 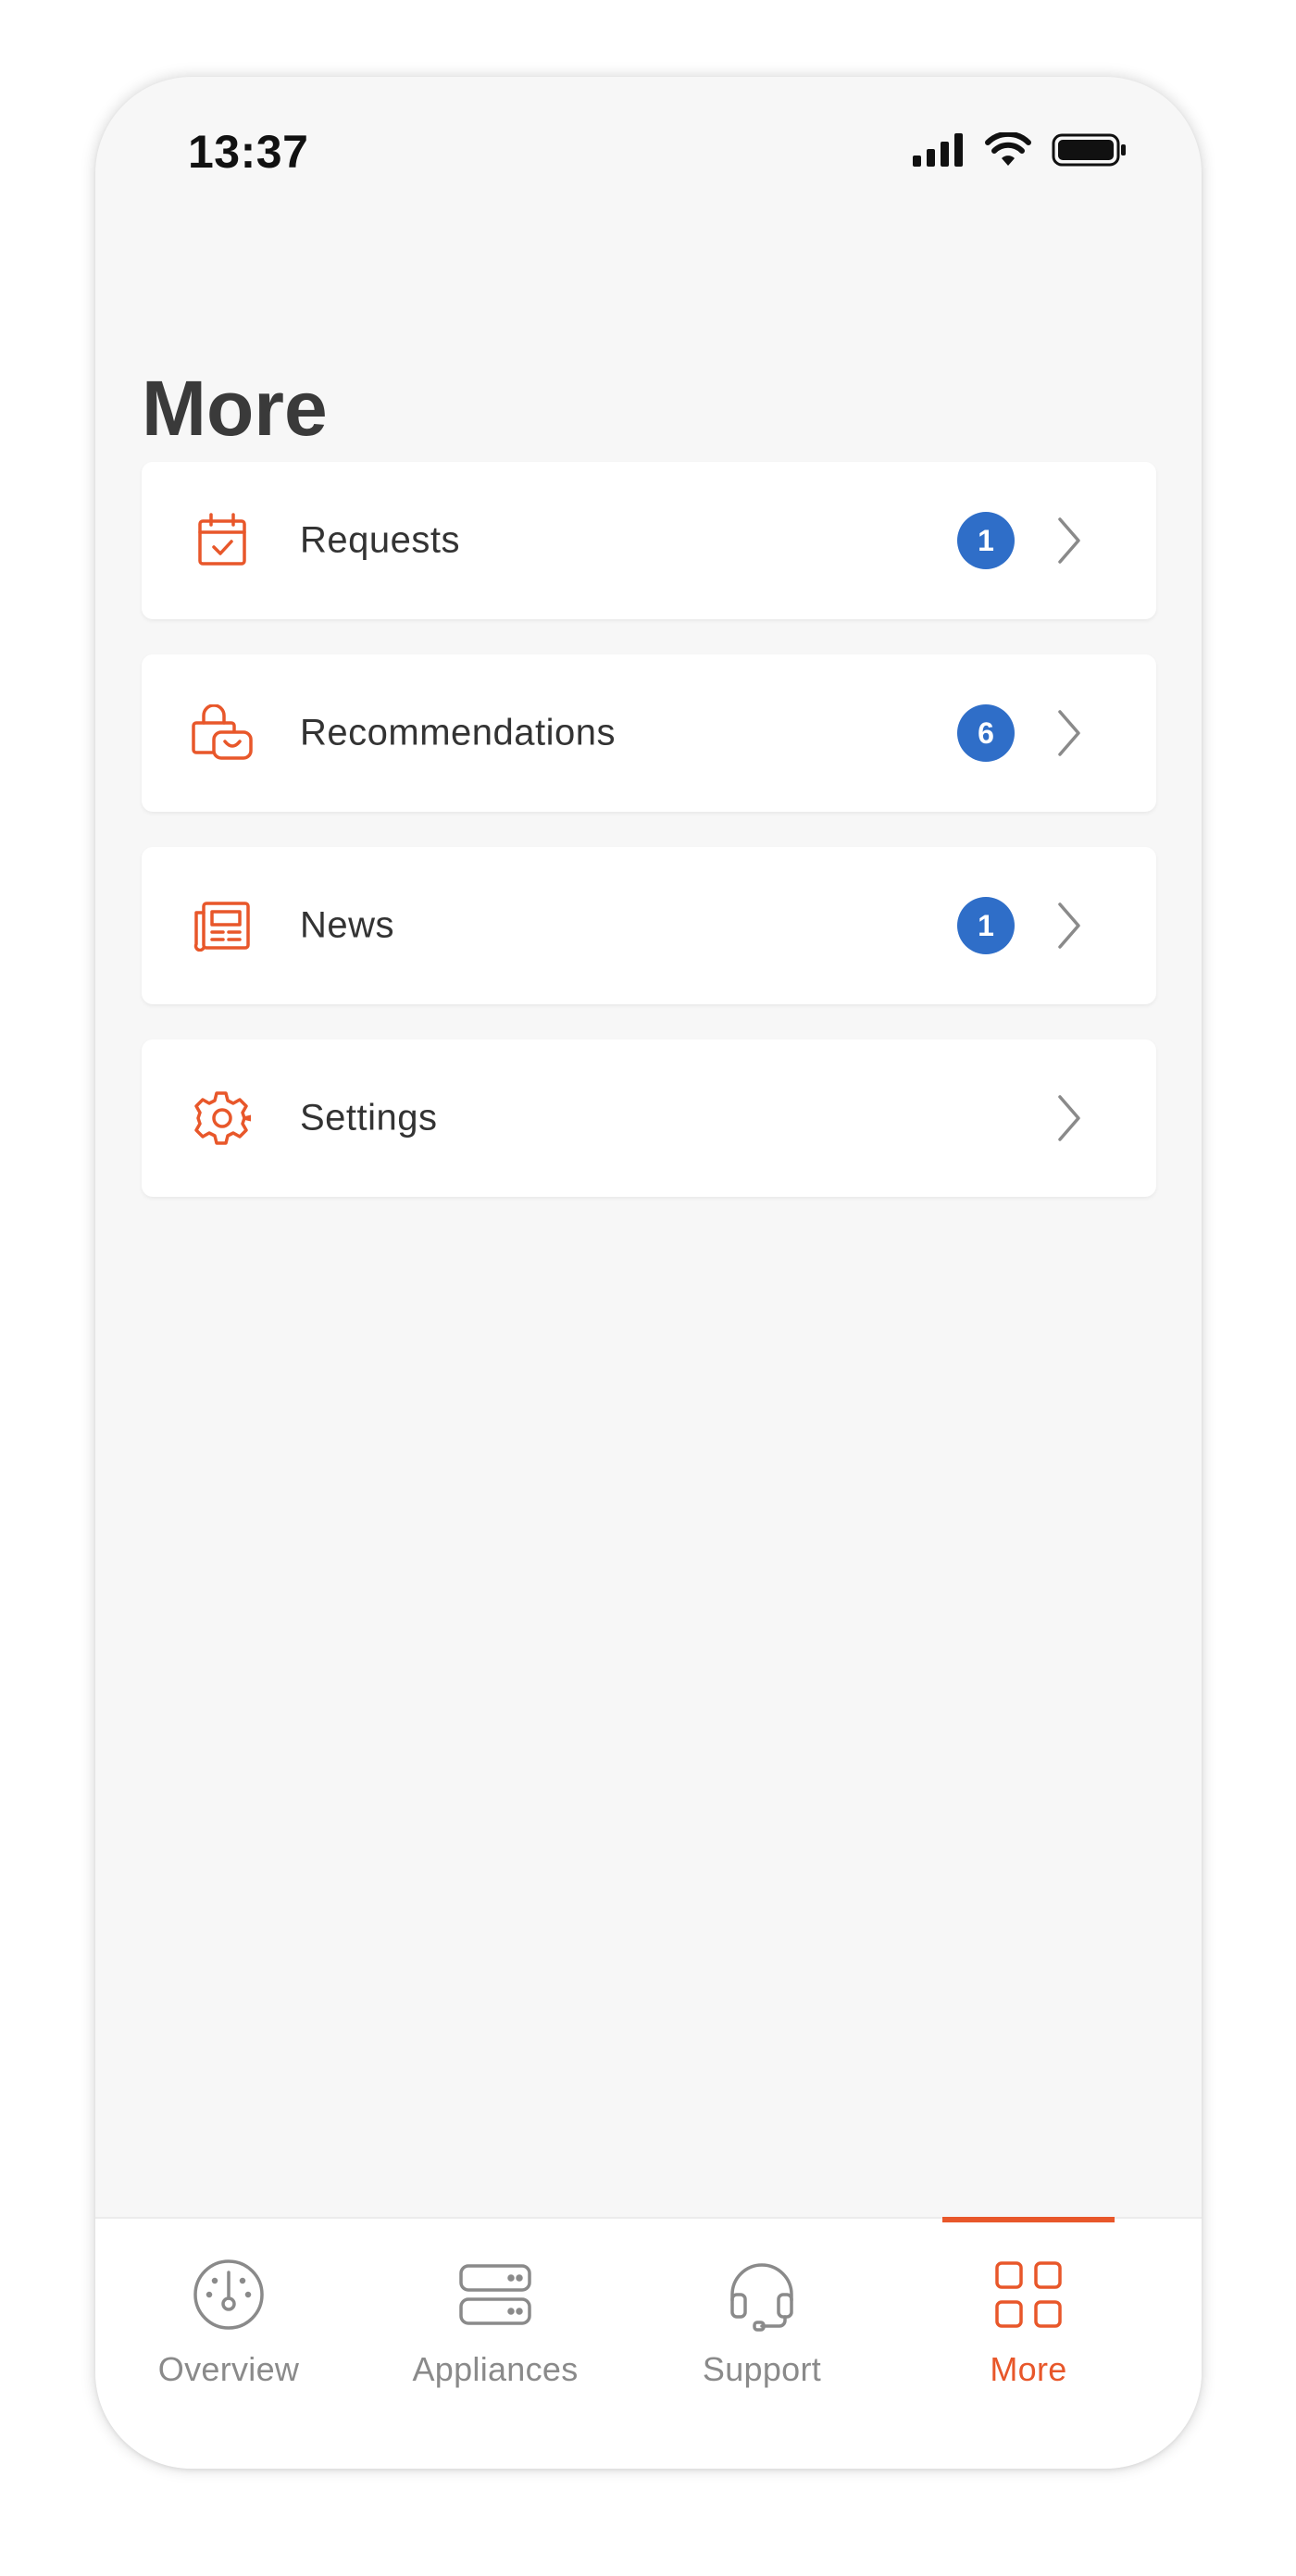 What do you see at coordinates (380, 540) in the screenshot?
I see `menu-item-label: Requests` at bounding box center [380, 540].